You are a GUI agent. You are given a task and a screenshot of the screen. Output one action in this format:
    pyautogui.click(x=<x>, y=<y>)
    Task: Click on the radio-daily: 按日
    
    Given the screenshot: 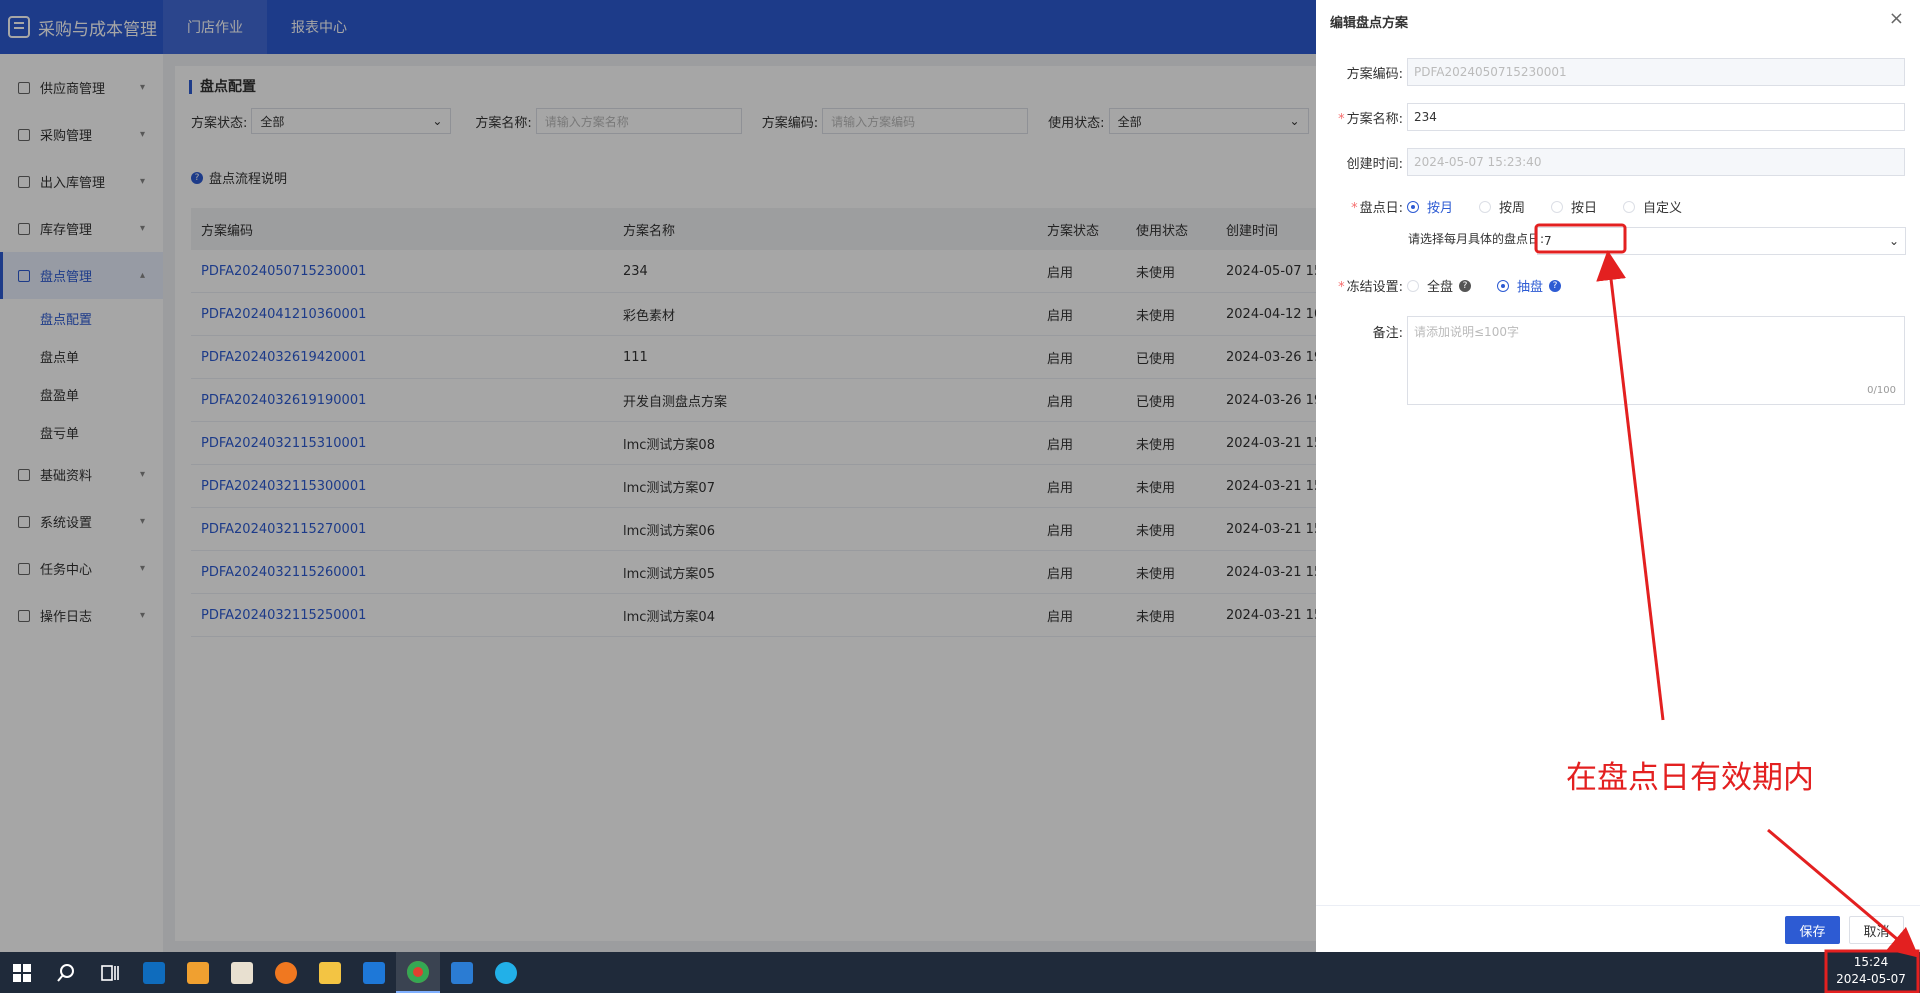 What is the action you would take?
    pyautogui.click(x=1574, y=206)
    